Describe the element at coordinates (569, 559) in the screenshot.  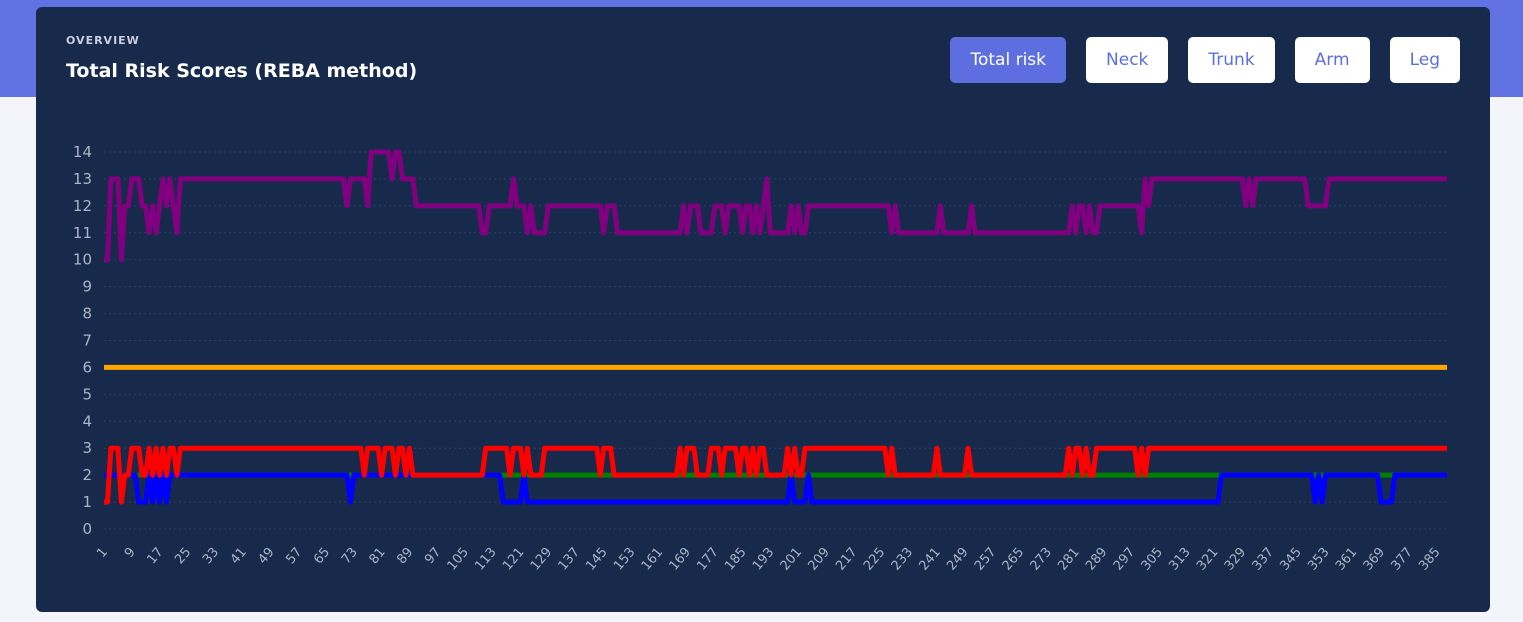
I see `x-tick-label: 137` at that location.